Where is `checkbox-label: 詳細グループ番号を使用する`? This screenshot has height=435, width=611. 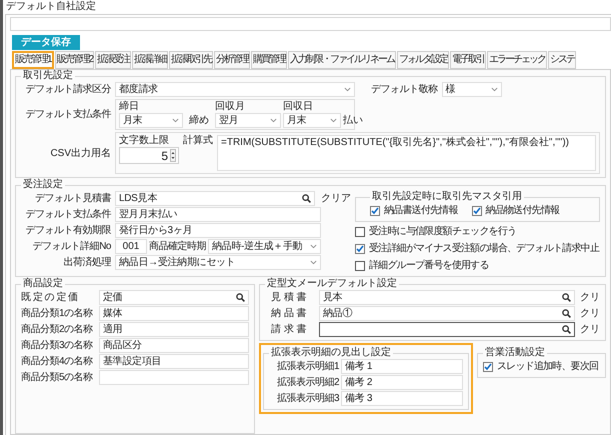
checkbox-label: 詳細グループ番号を使用する is located at coordinates (429, 265).